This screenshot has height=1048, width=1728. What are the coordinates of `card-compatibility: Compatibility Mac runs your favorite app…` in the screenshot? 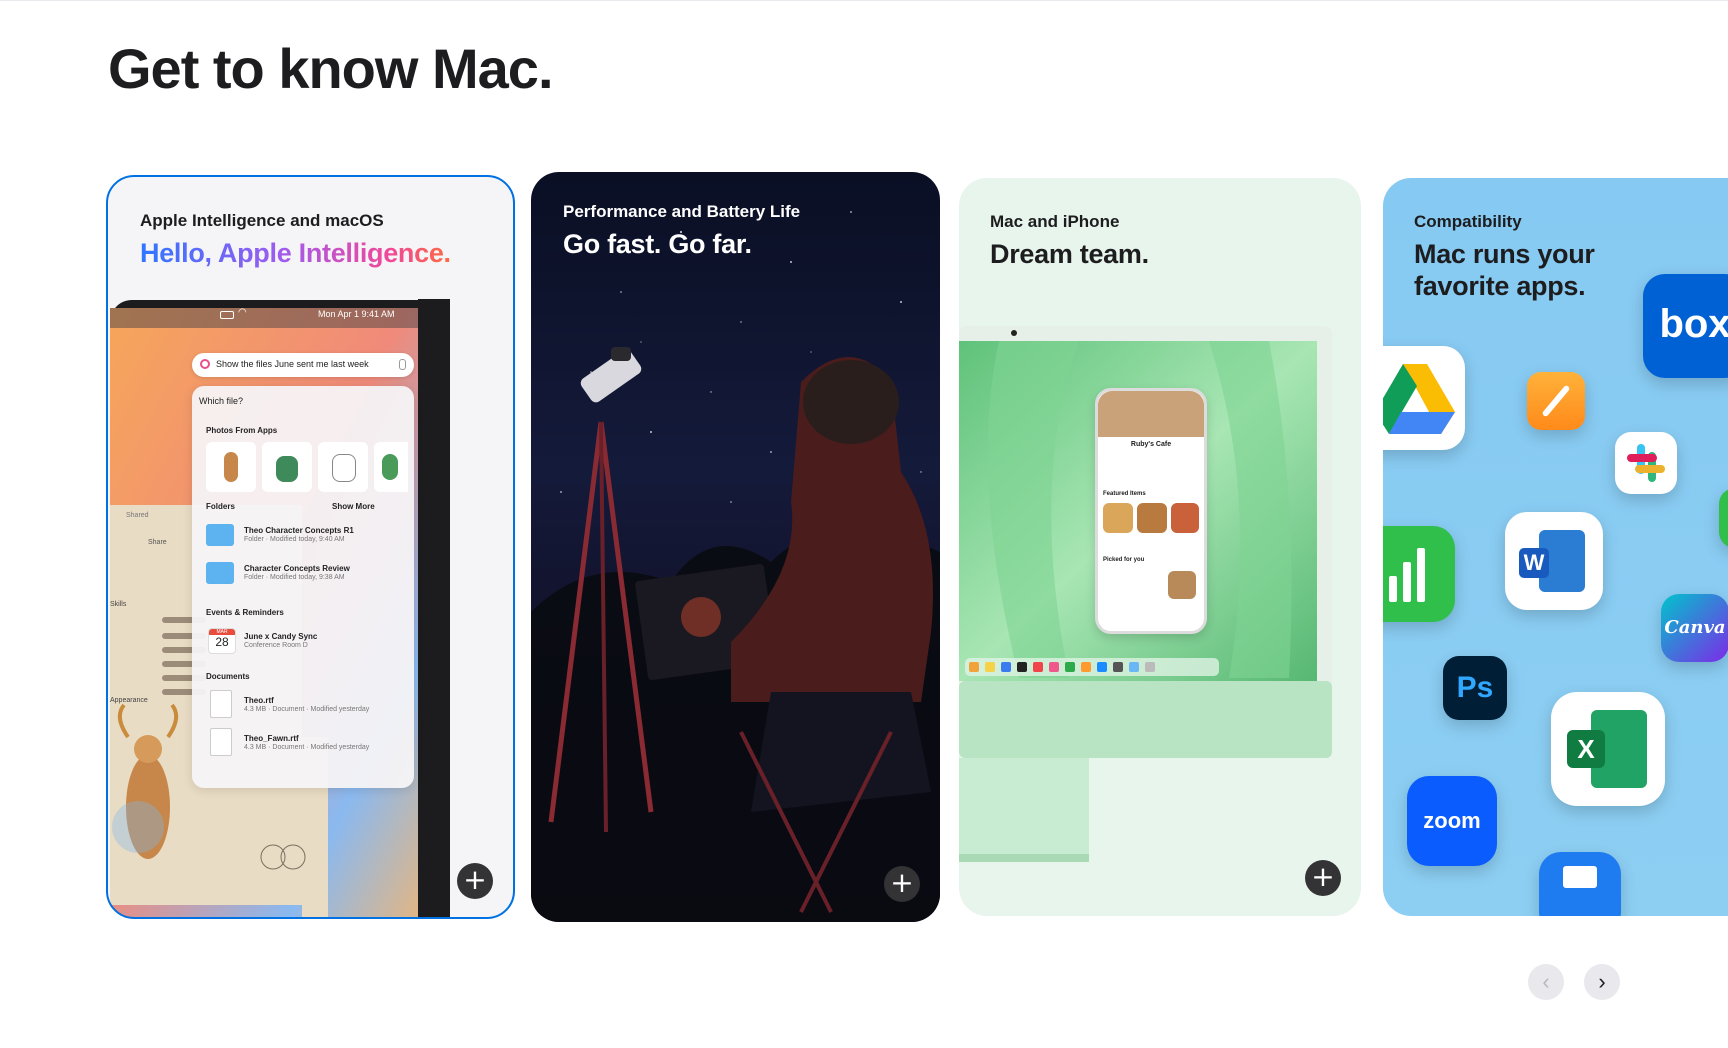 It's located at (1555, 547).